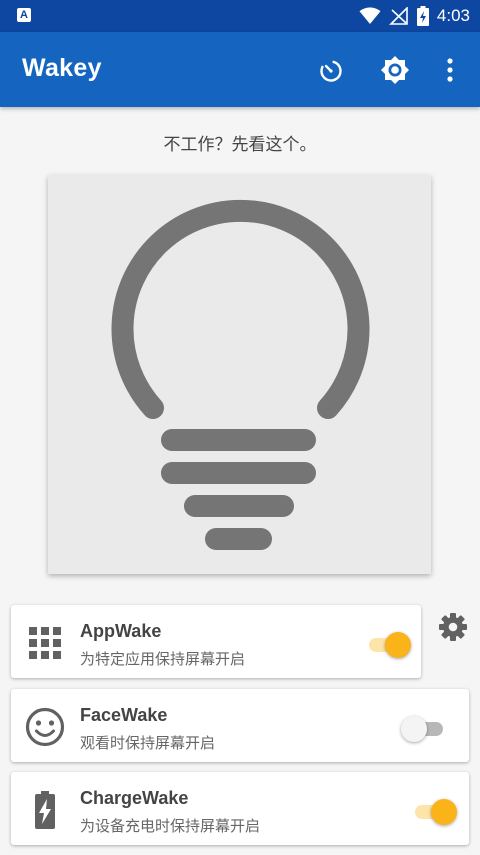  What do you see at coordinates (45, 727) in the screenshot?
I see `face-icon` at bounding box center [45, 727].